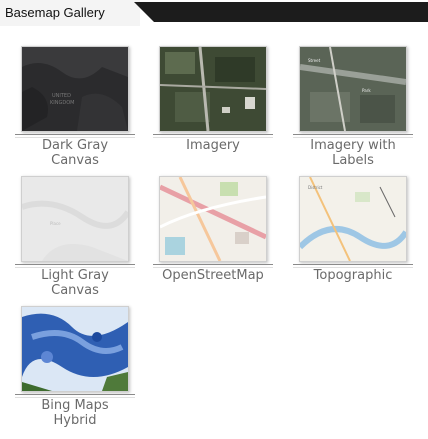 This screenshot has width=428, height=439. Describe the element at coordinates (213, 145) in the screenshot. I see `tile-label-line1: Imagery` at that location.